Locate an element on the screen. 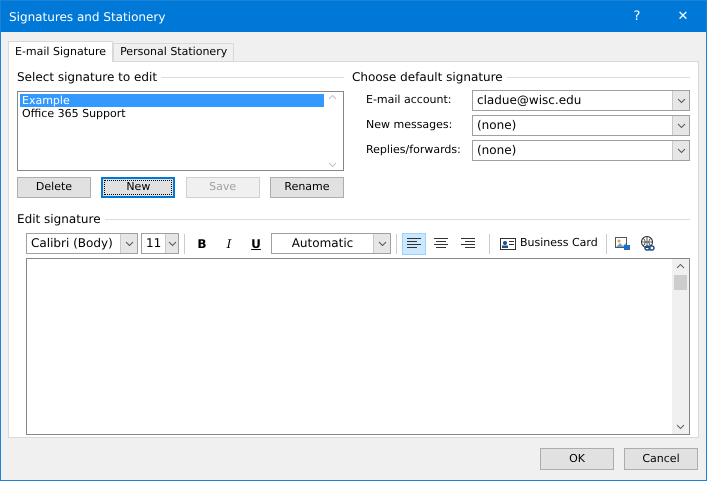 The width and height of the screenshot is (707, 481). dialog-button: OK is located at coordinates (577, 459).